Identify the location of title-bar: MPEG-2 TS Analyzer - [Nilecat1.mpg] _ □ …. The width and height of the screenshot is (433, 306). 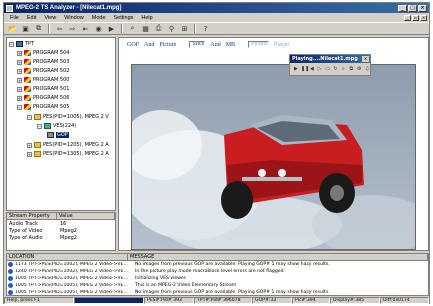
(216, 8).